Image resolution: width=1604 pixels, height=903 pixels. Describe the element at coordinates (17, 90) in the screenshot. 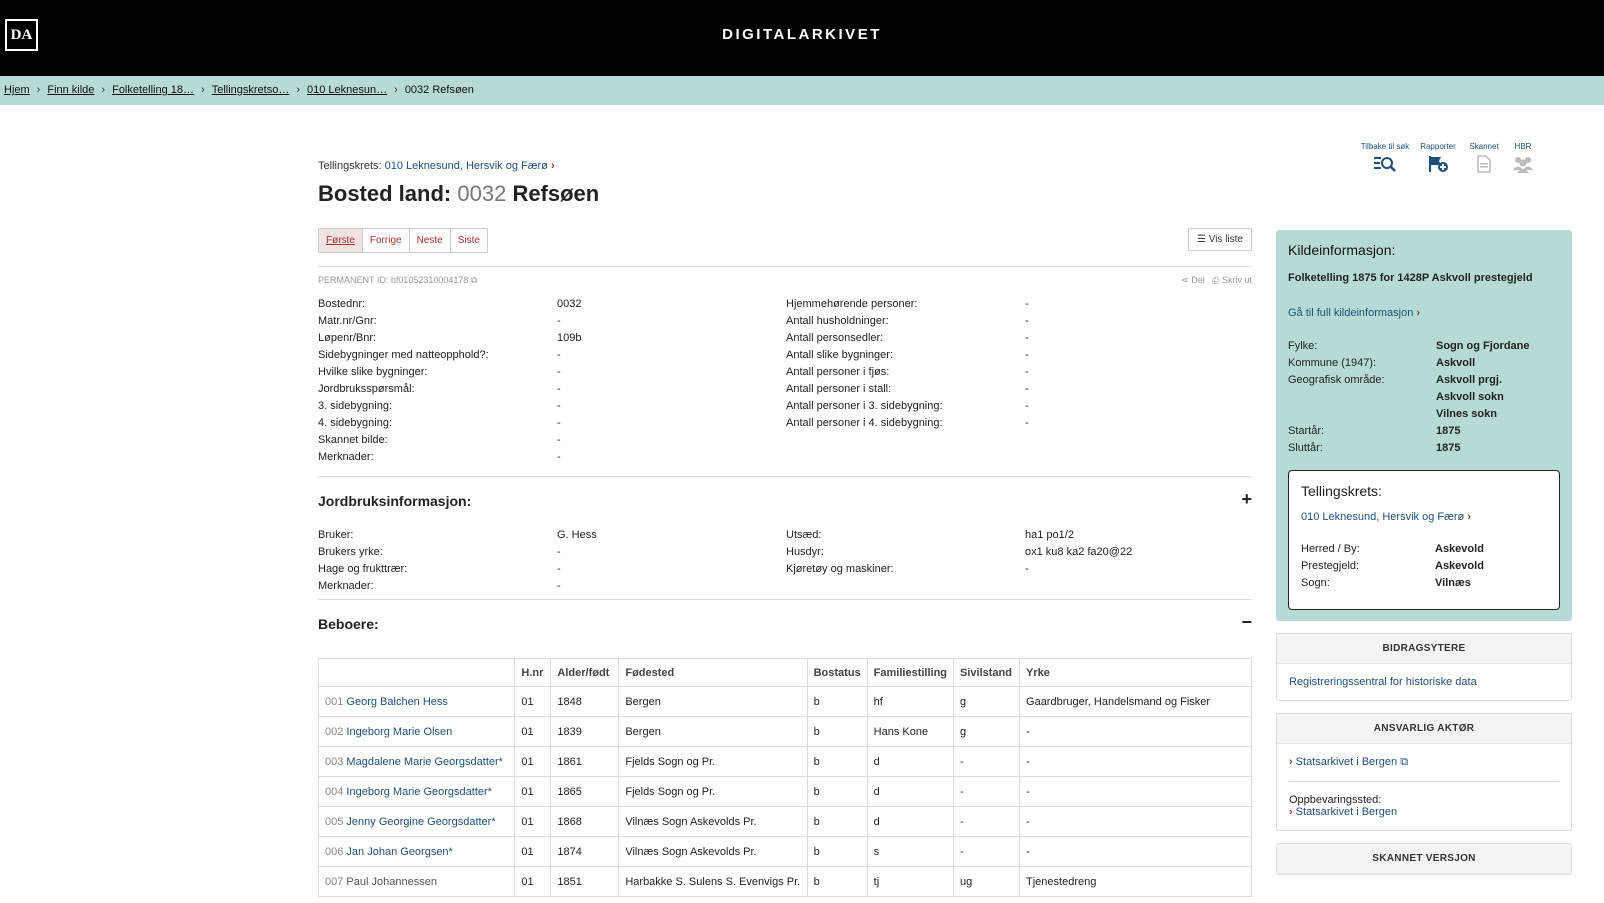

I see `breadcrumb-link: Hjem` at that location.